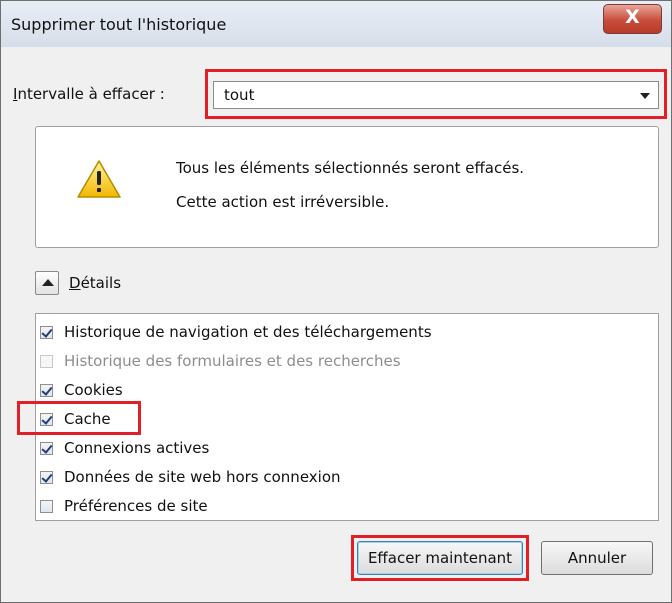 This screenshot has width=672, height=603. I want to click on details-label-accel: D, so click(75, 283).